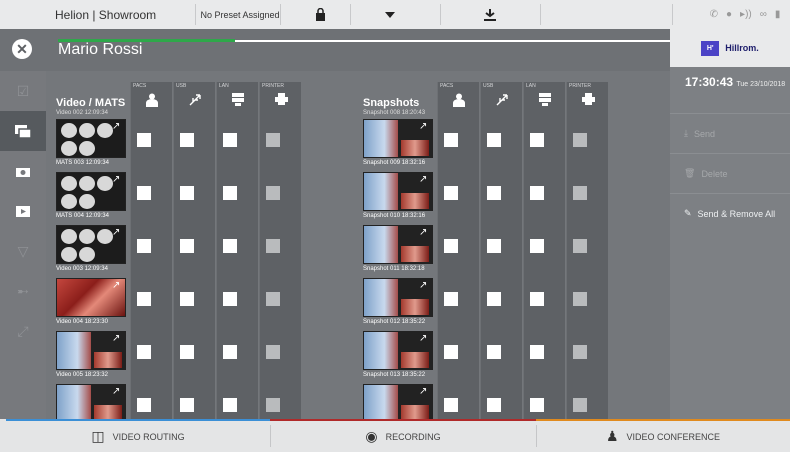 This screenshot has width=790, height=452. I want to click on snapshot-dest-header-lan: LAN, so click(544, 97).